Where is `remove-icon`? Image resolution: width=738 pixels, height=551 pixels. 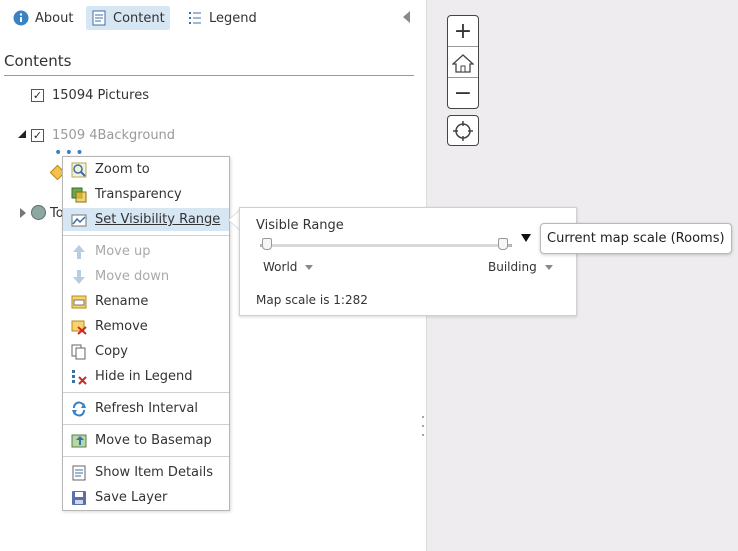
remove-icon is located at coordinates (79, 327).